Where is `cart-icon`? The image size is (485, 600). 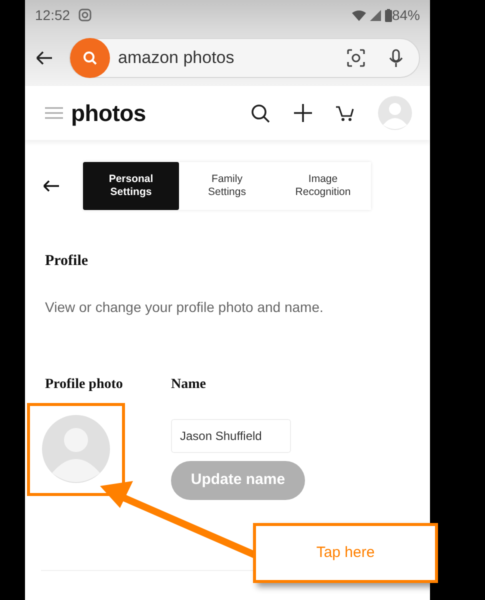 cart-icon is located at coordinates (345, 113).